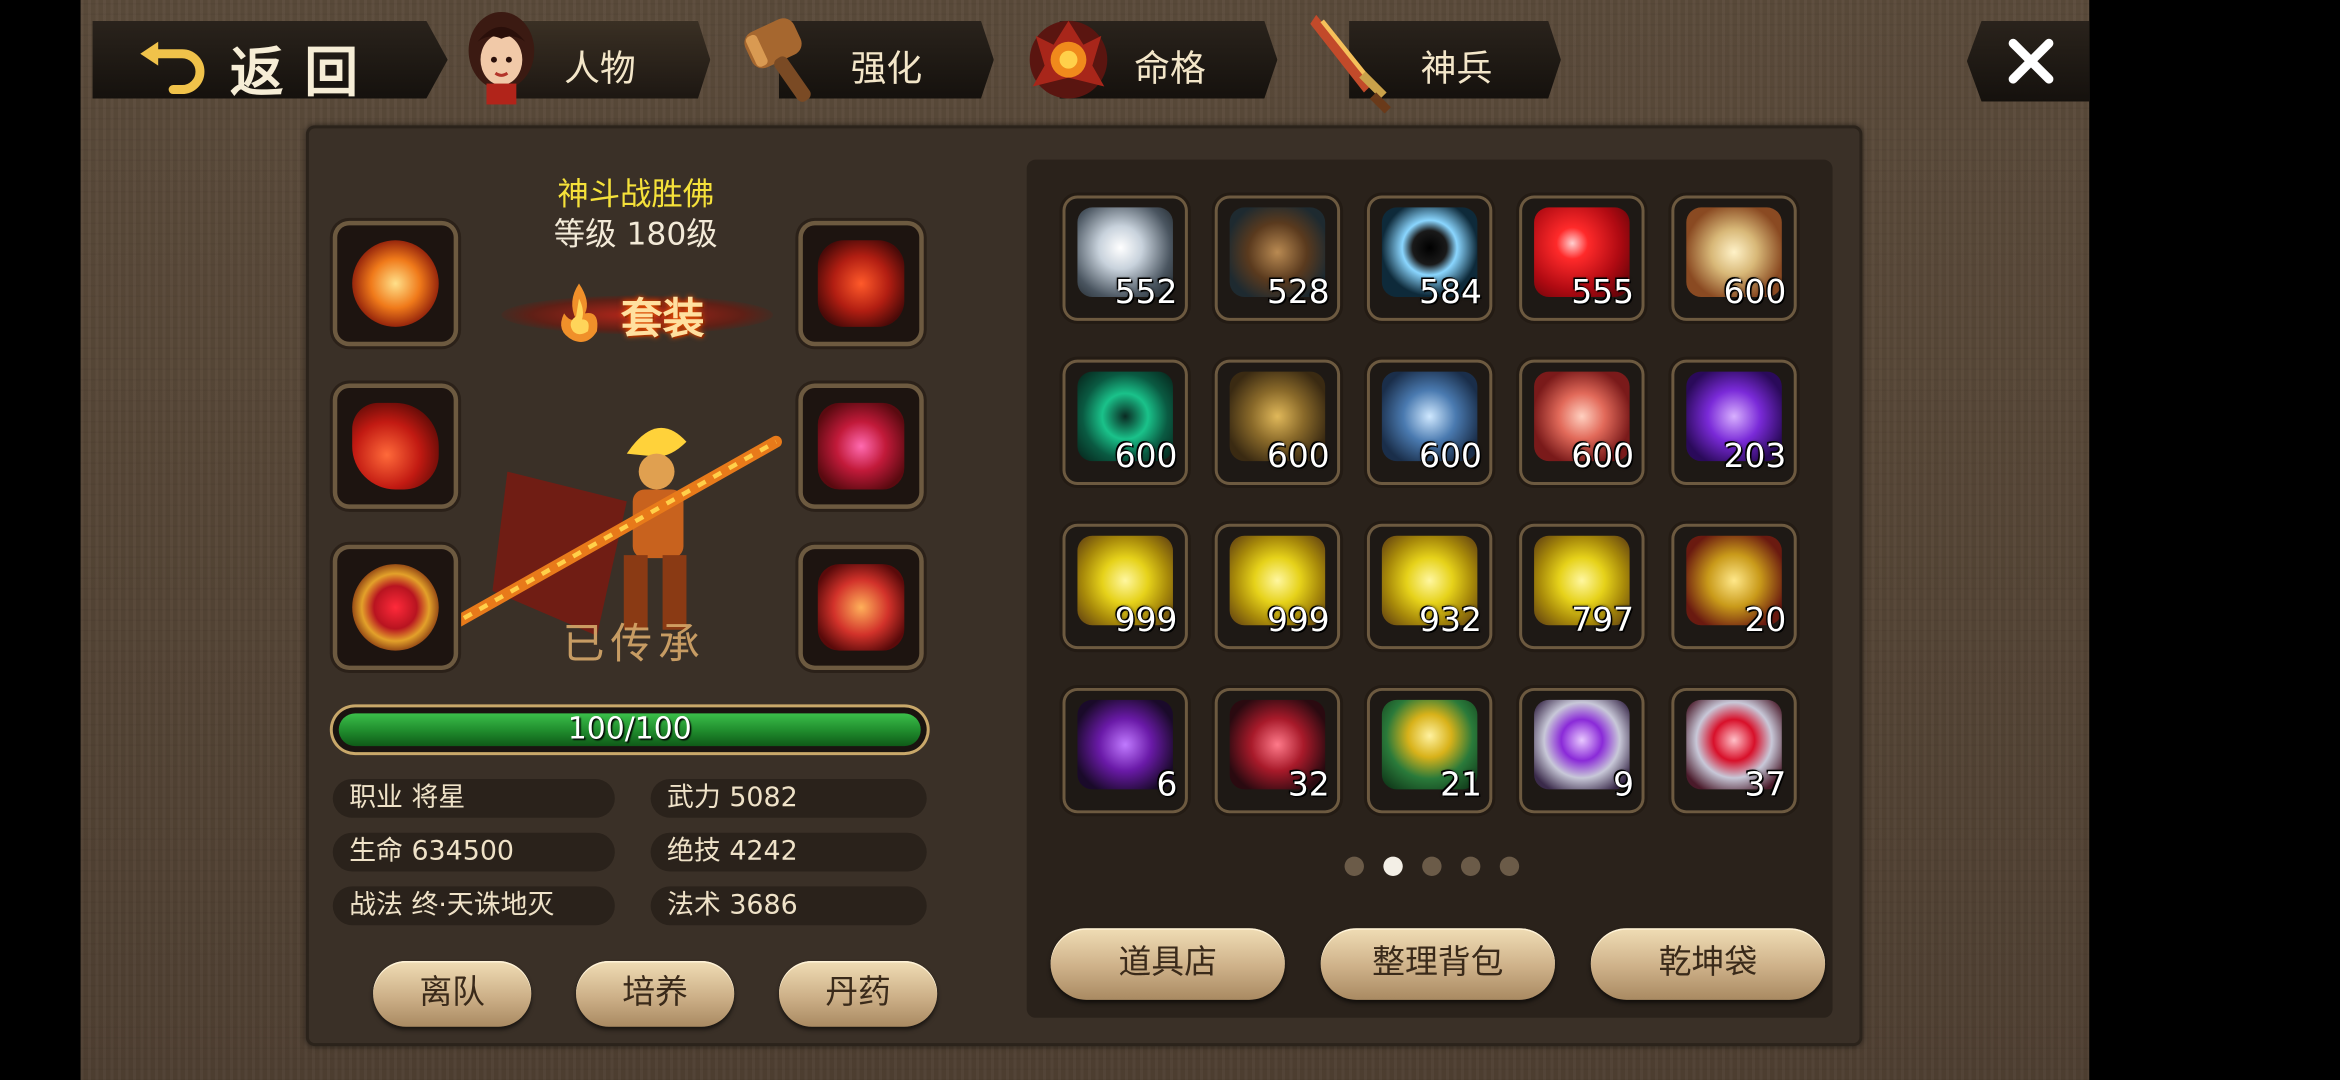  Describe the element at coordinates (861, 283) in the screenshot. I see `equip-slot-demon-helm` at that location.